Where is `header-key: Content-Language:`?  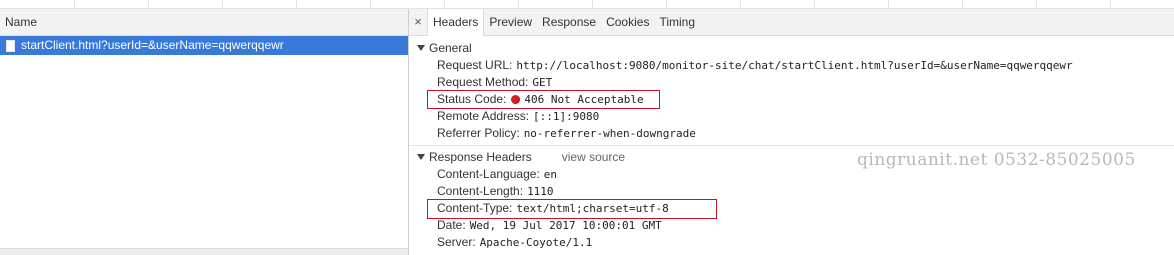 header-key: Content-Language: is located at coordinates (488, 174).